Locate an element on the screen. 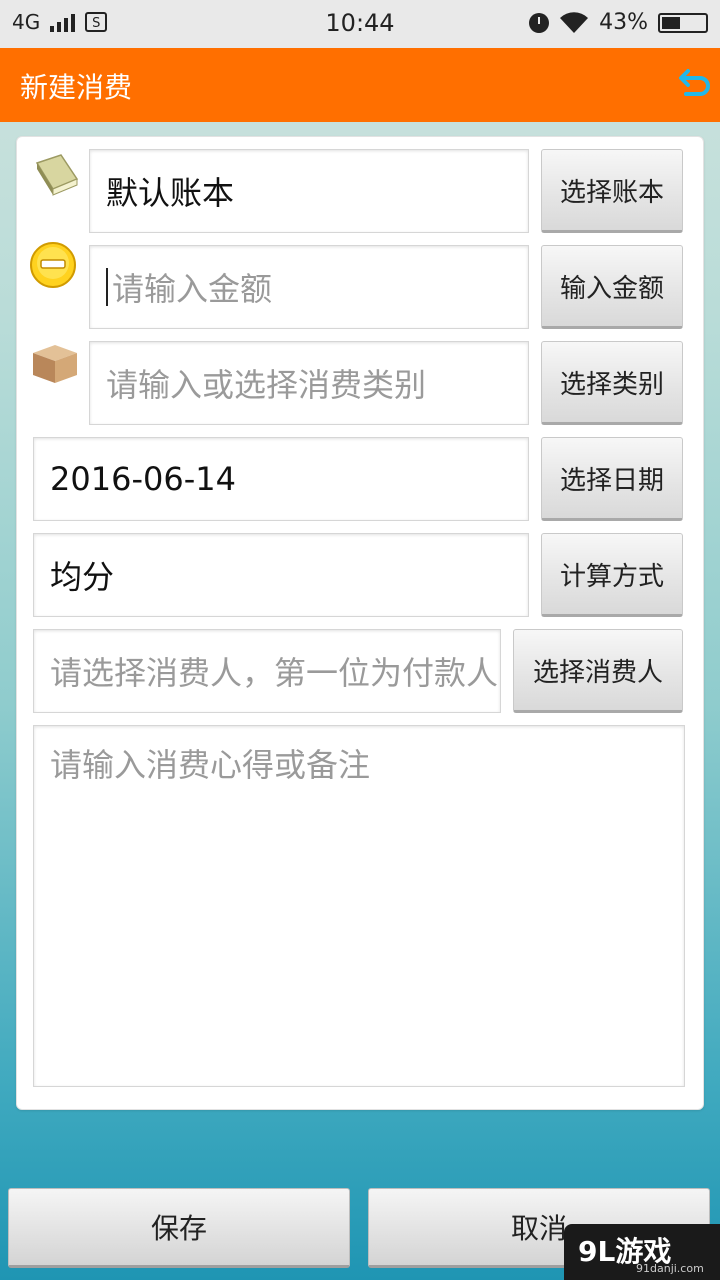 The image size is (720, 1280). category-input: 请输入或选择消费类别 is located at coordinates (309, 383).